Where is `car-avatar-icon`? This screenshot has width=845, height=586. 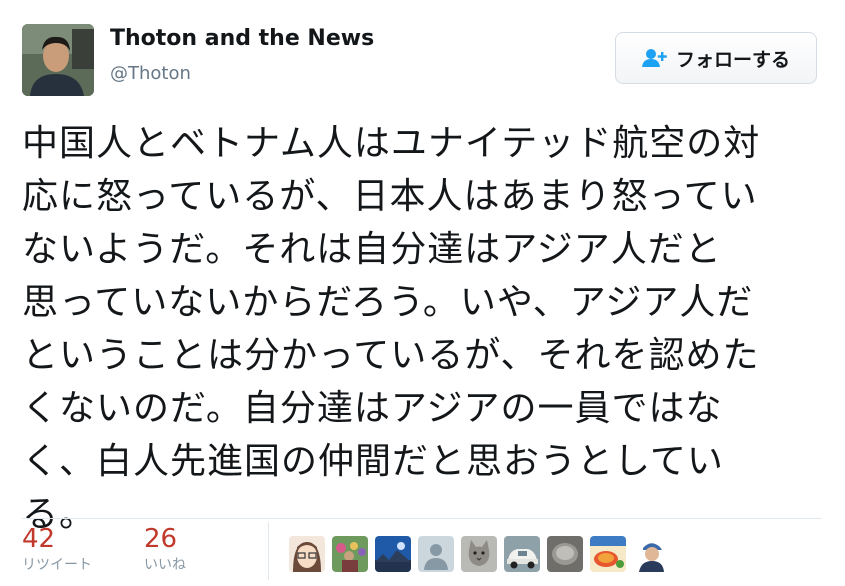
car-avatar-icon is located at coordinates (522, 554).